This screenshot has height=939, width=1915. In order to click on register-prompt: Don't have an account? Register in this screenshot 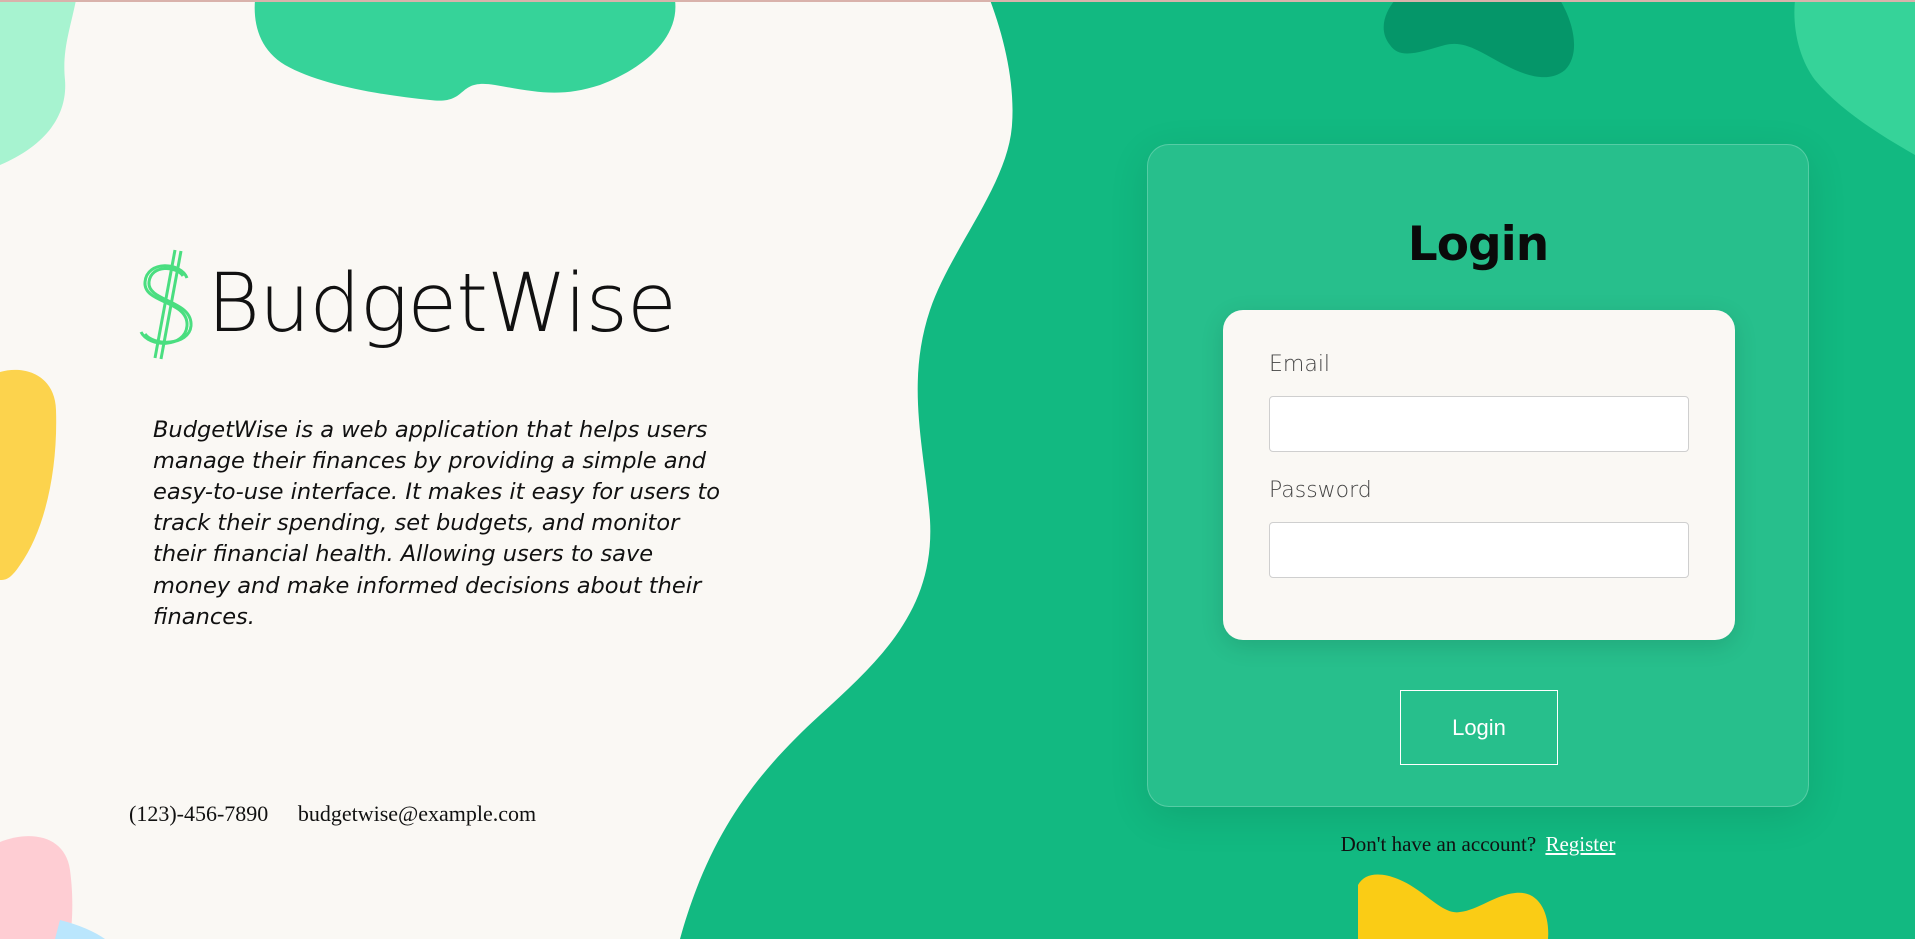, I will do `click(1478, 844)`.